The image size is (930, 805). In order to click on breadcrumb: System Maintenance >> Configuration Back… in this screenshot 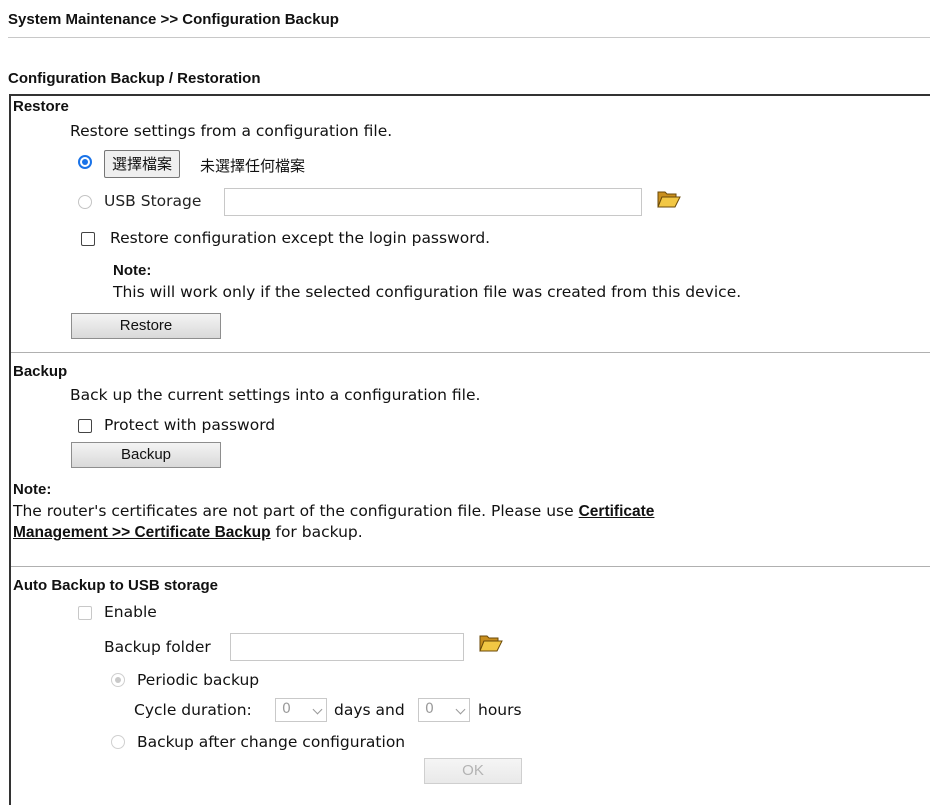, I will do `click(173, 19)`.